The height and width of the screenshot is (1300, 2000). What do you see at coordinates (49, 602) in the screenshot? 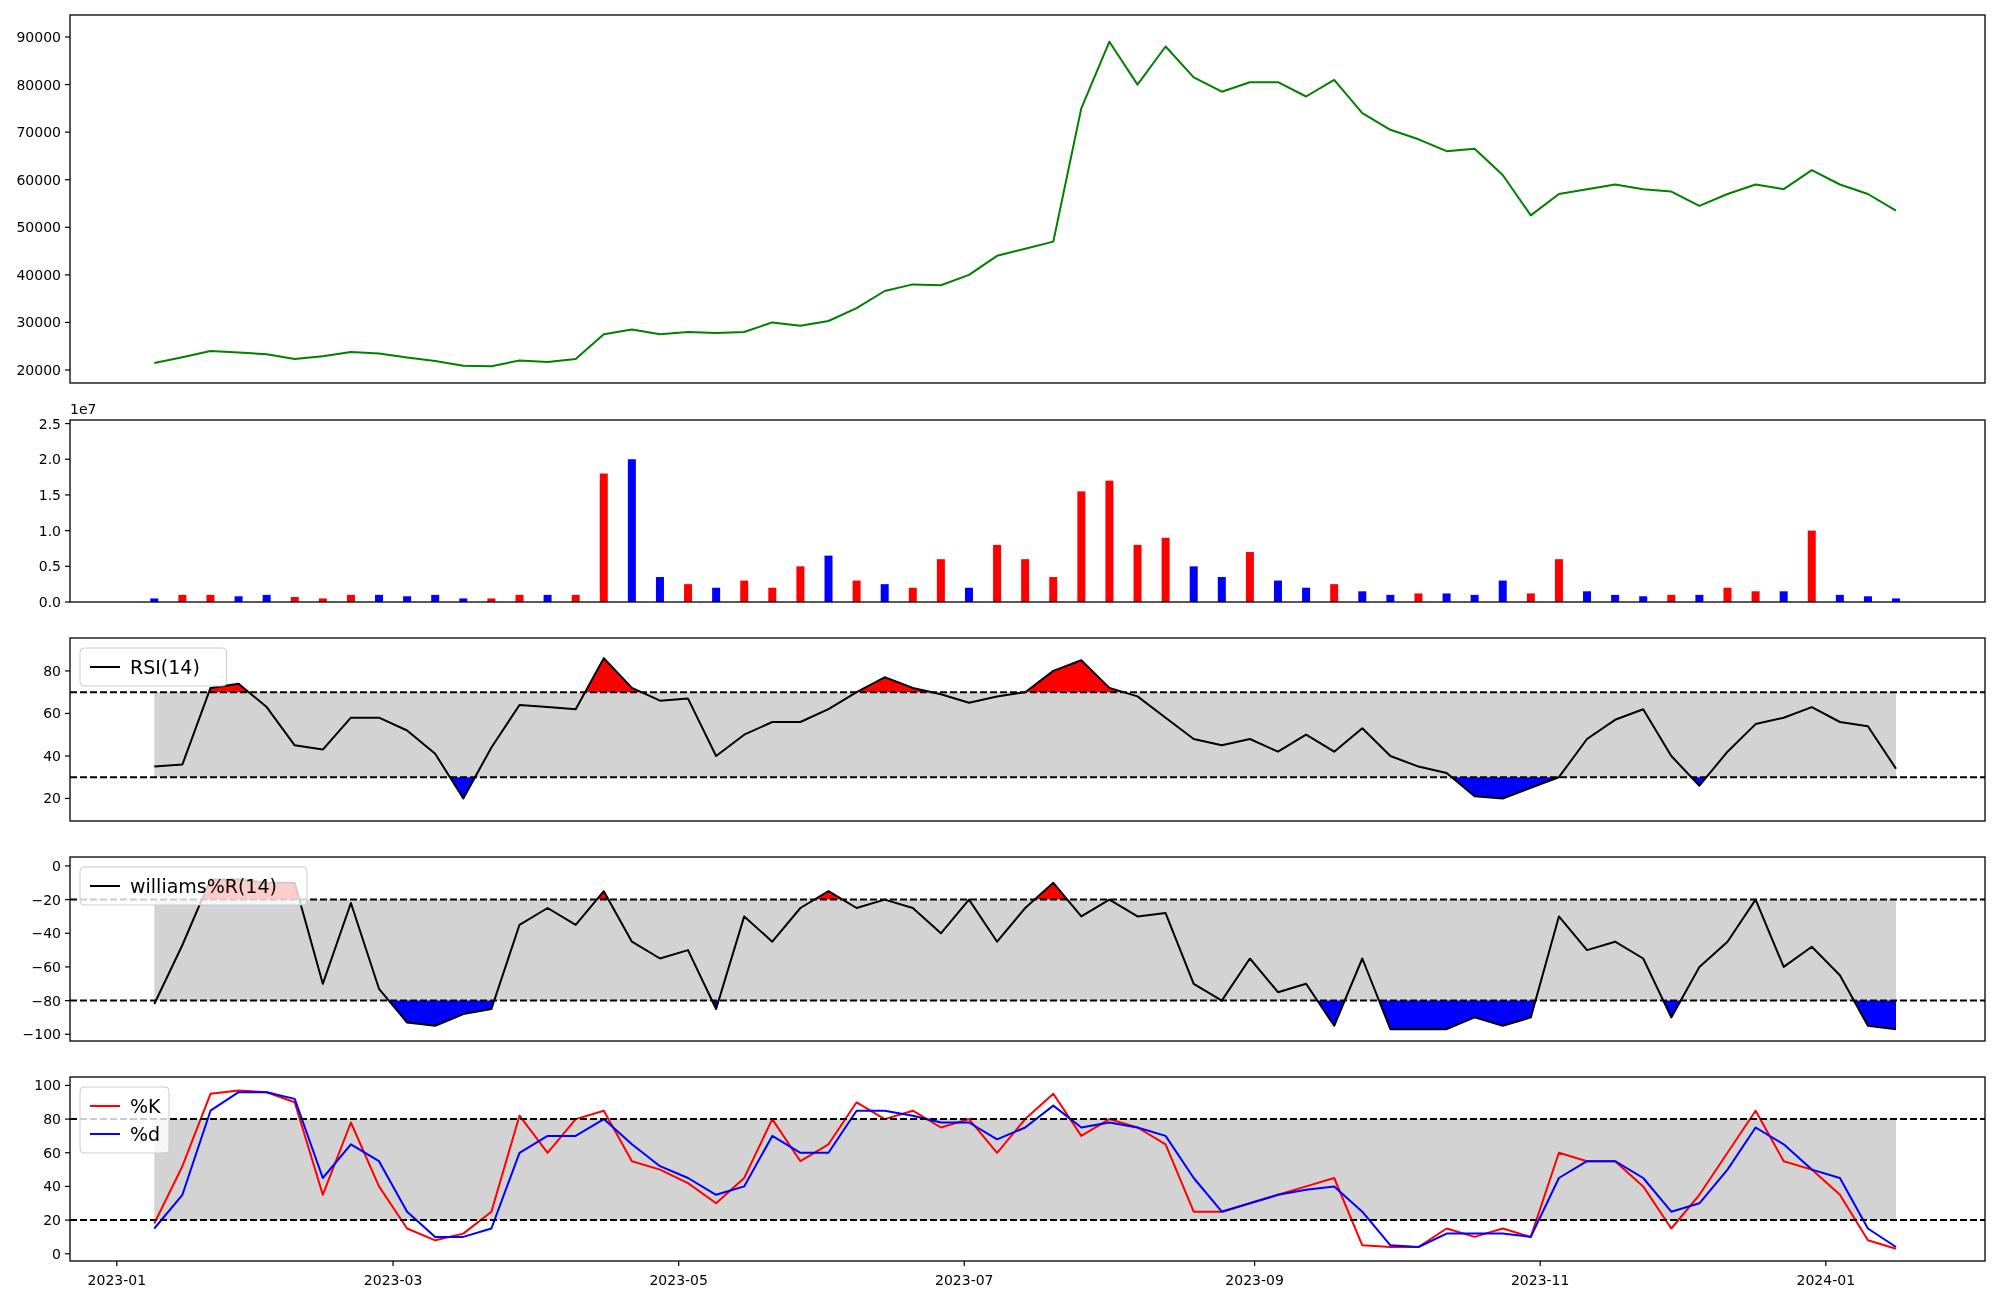
I see `y-tick-label: 0.0` at bounding box center [49, 602].